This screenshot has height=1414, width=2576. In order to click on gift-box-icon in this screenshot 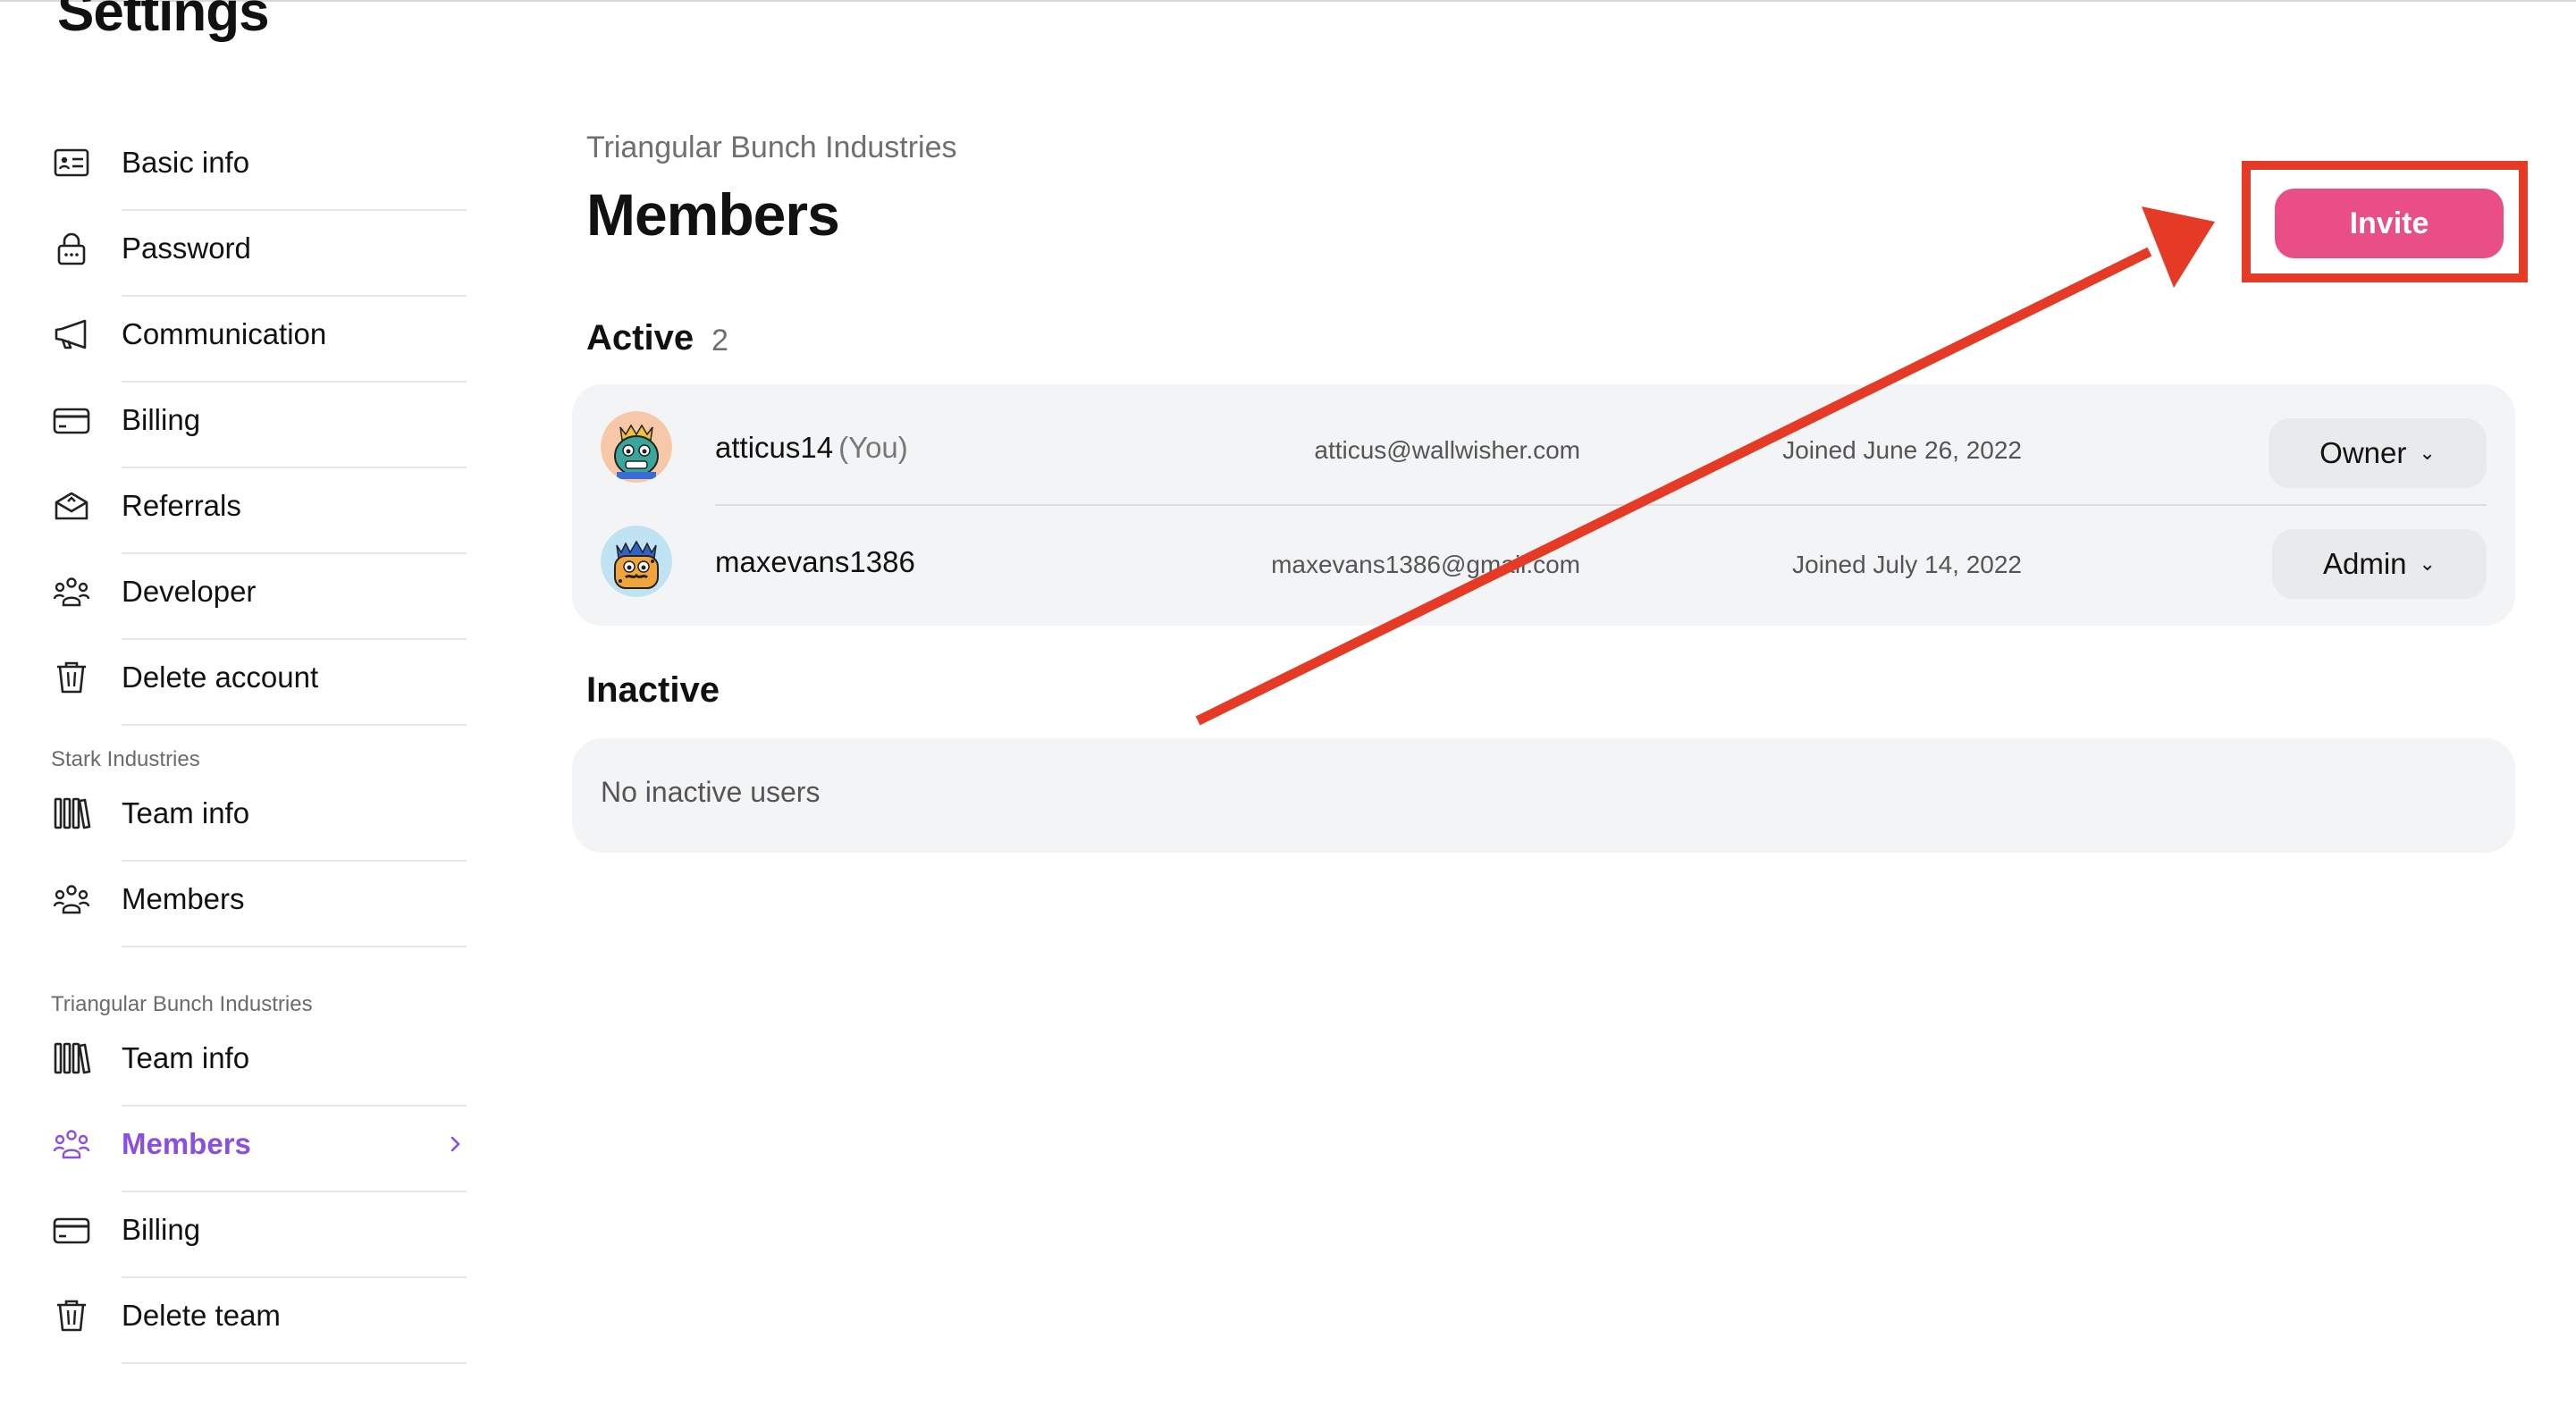, I will do `click(71, 506)`.